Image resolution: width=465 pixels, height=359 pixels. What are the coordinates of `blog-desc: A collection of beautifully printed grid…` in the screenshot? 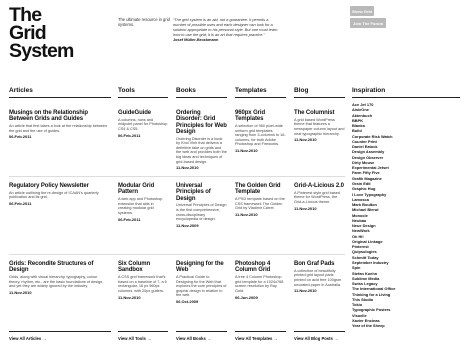 It's located at (318, 277).